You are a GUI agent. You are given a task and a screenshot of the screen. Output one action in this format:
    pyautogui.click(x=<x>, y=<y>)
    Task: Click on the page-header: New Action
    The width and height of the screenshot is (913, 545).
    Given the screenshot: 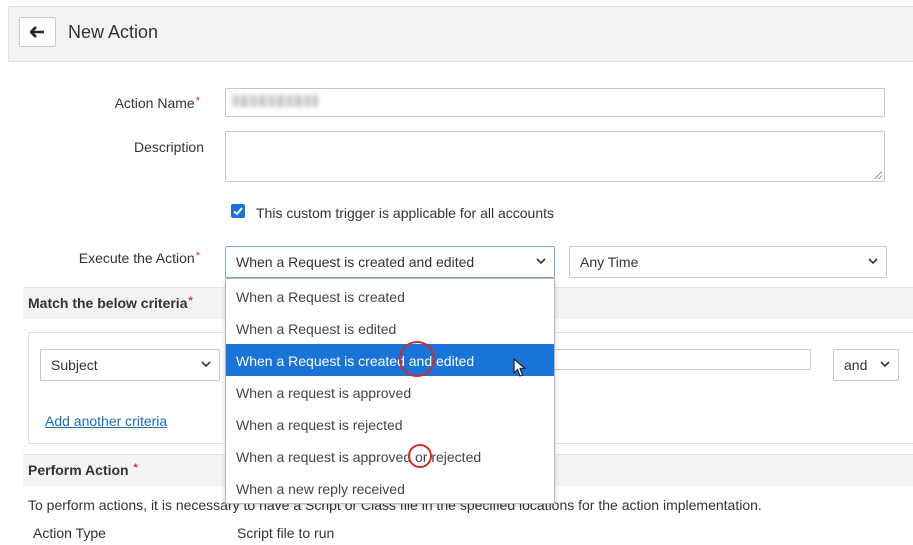 What is the action you would take?
    pyautogui.click(x=460, y=34)
    